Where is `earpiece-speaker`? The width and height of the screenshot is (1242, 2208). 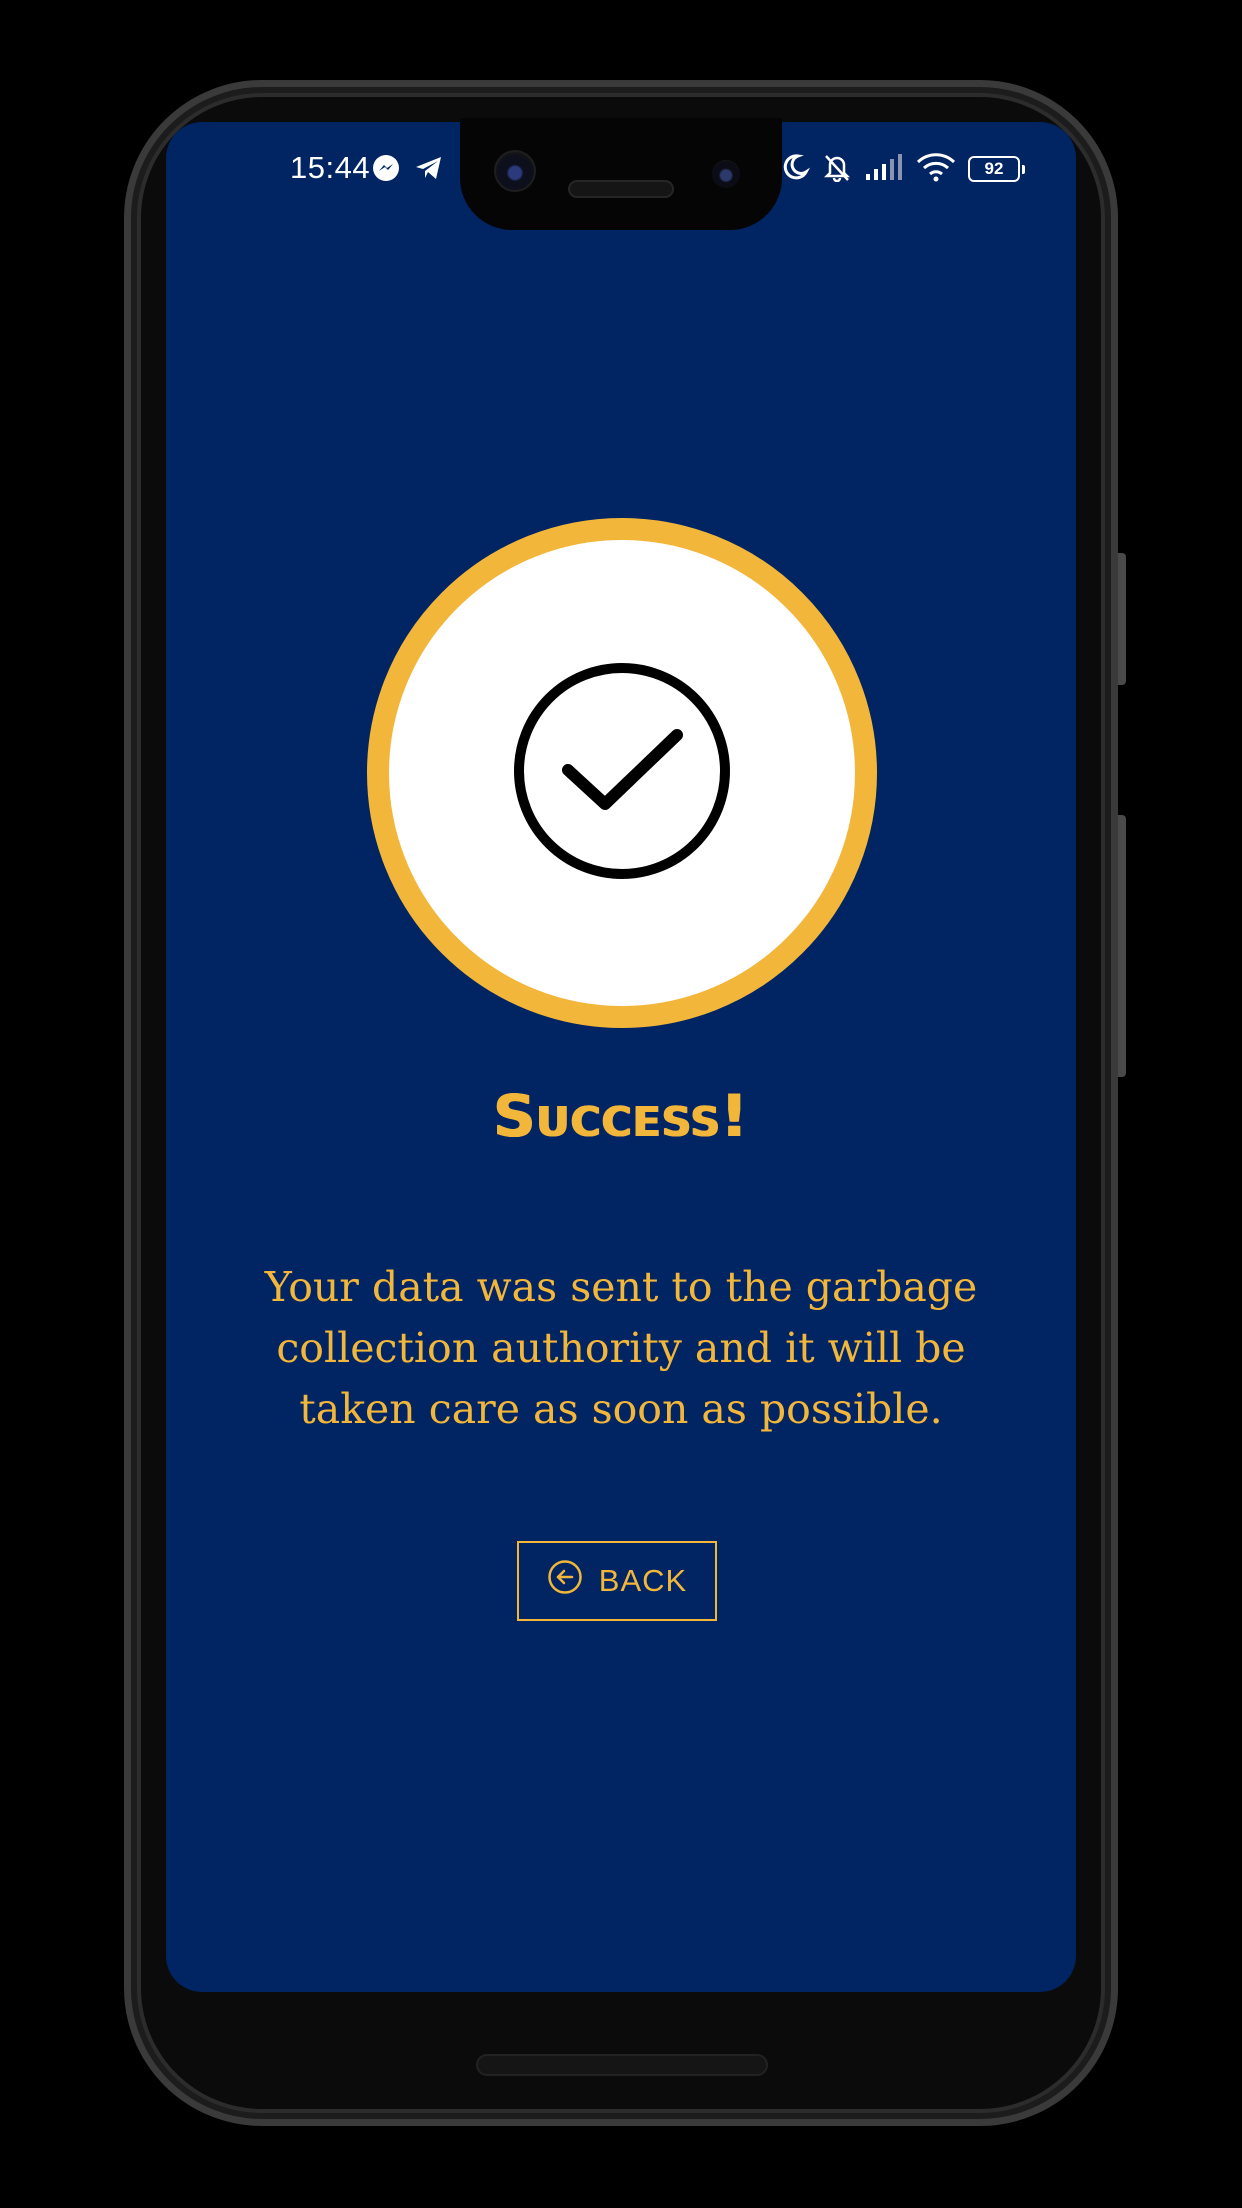 earpiece-speaker is located at coordinates (621, 189).